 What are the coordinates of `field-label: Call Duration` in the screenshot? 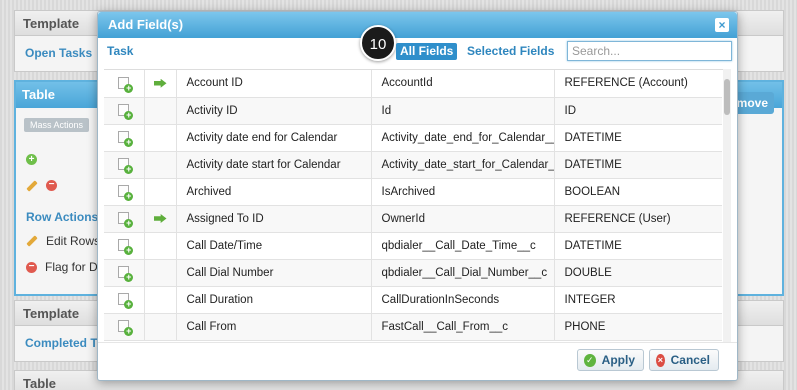 It's located at (274, 300).